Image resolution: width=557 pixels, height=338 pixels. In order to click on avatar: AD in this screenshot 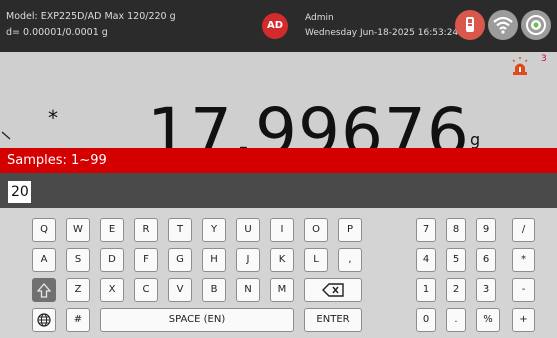, I will do `click(275, 26)`.